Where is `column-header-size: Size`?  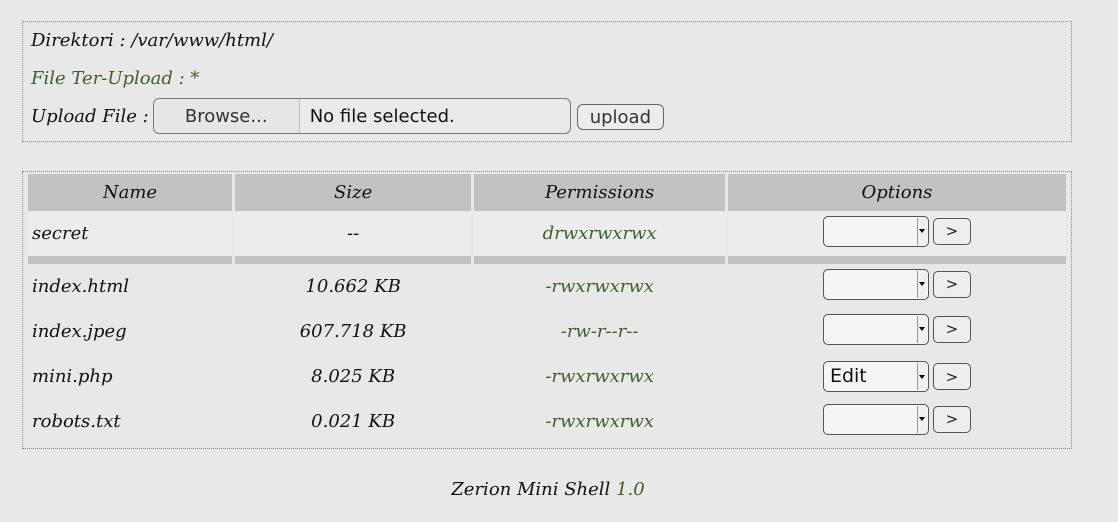 column-header-size: Size is located at coordinates (353, 192).